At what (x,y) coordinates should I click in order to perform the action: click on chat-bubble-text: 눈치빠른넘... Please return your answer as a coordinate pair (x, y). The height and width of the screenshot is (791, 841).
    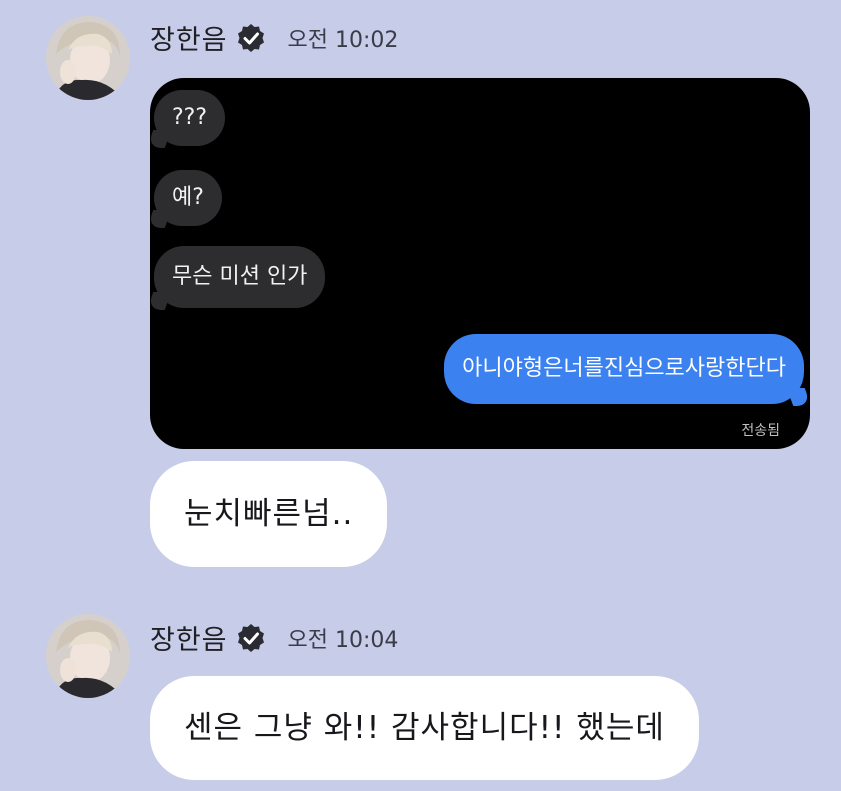
    Looking at the image, I should click on (269, 514).